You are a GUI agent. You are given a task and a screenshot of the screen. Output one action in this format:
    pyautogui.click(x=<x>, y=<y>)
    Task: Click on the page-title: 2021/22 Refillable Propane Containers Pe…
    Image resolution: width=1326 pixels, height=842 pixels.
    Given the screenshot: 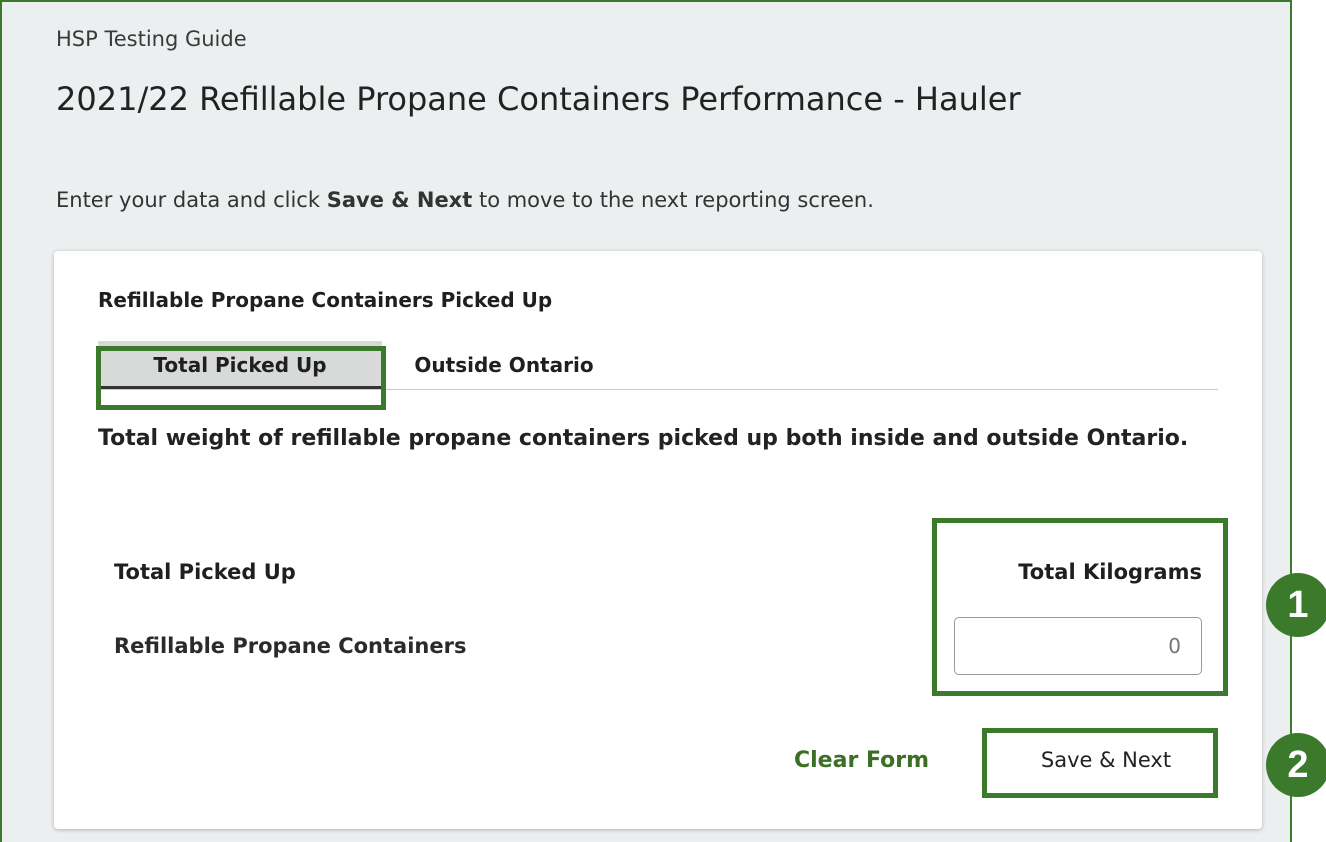 What is the action you would take?
    pyautogui.click(x=538, y=99)
    